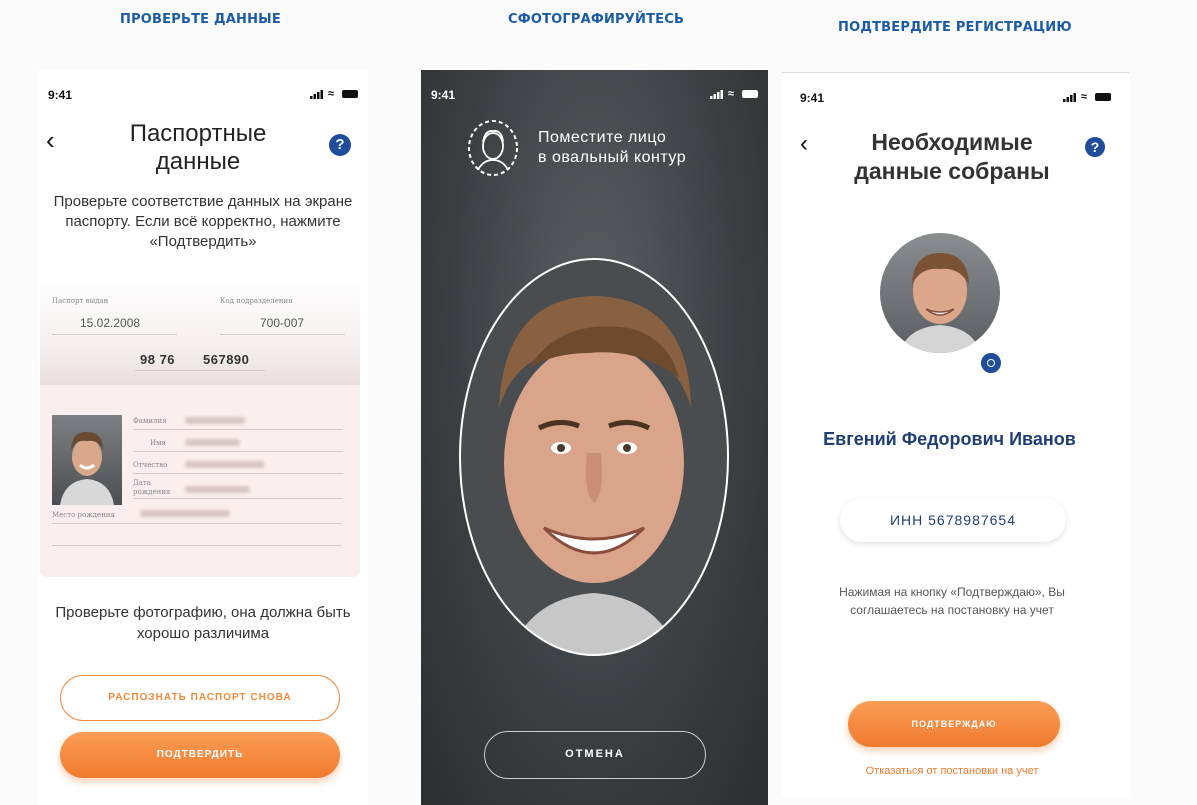 This screenshot has height=805, width=1197. What do you see at coordinates (954, 724) in the screenshot?
I see `confirm-registration-button: ПОДТВЕРЖДАЮ` at bounding box center [954, 724].